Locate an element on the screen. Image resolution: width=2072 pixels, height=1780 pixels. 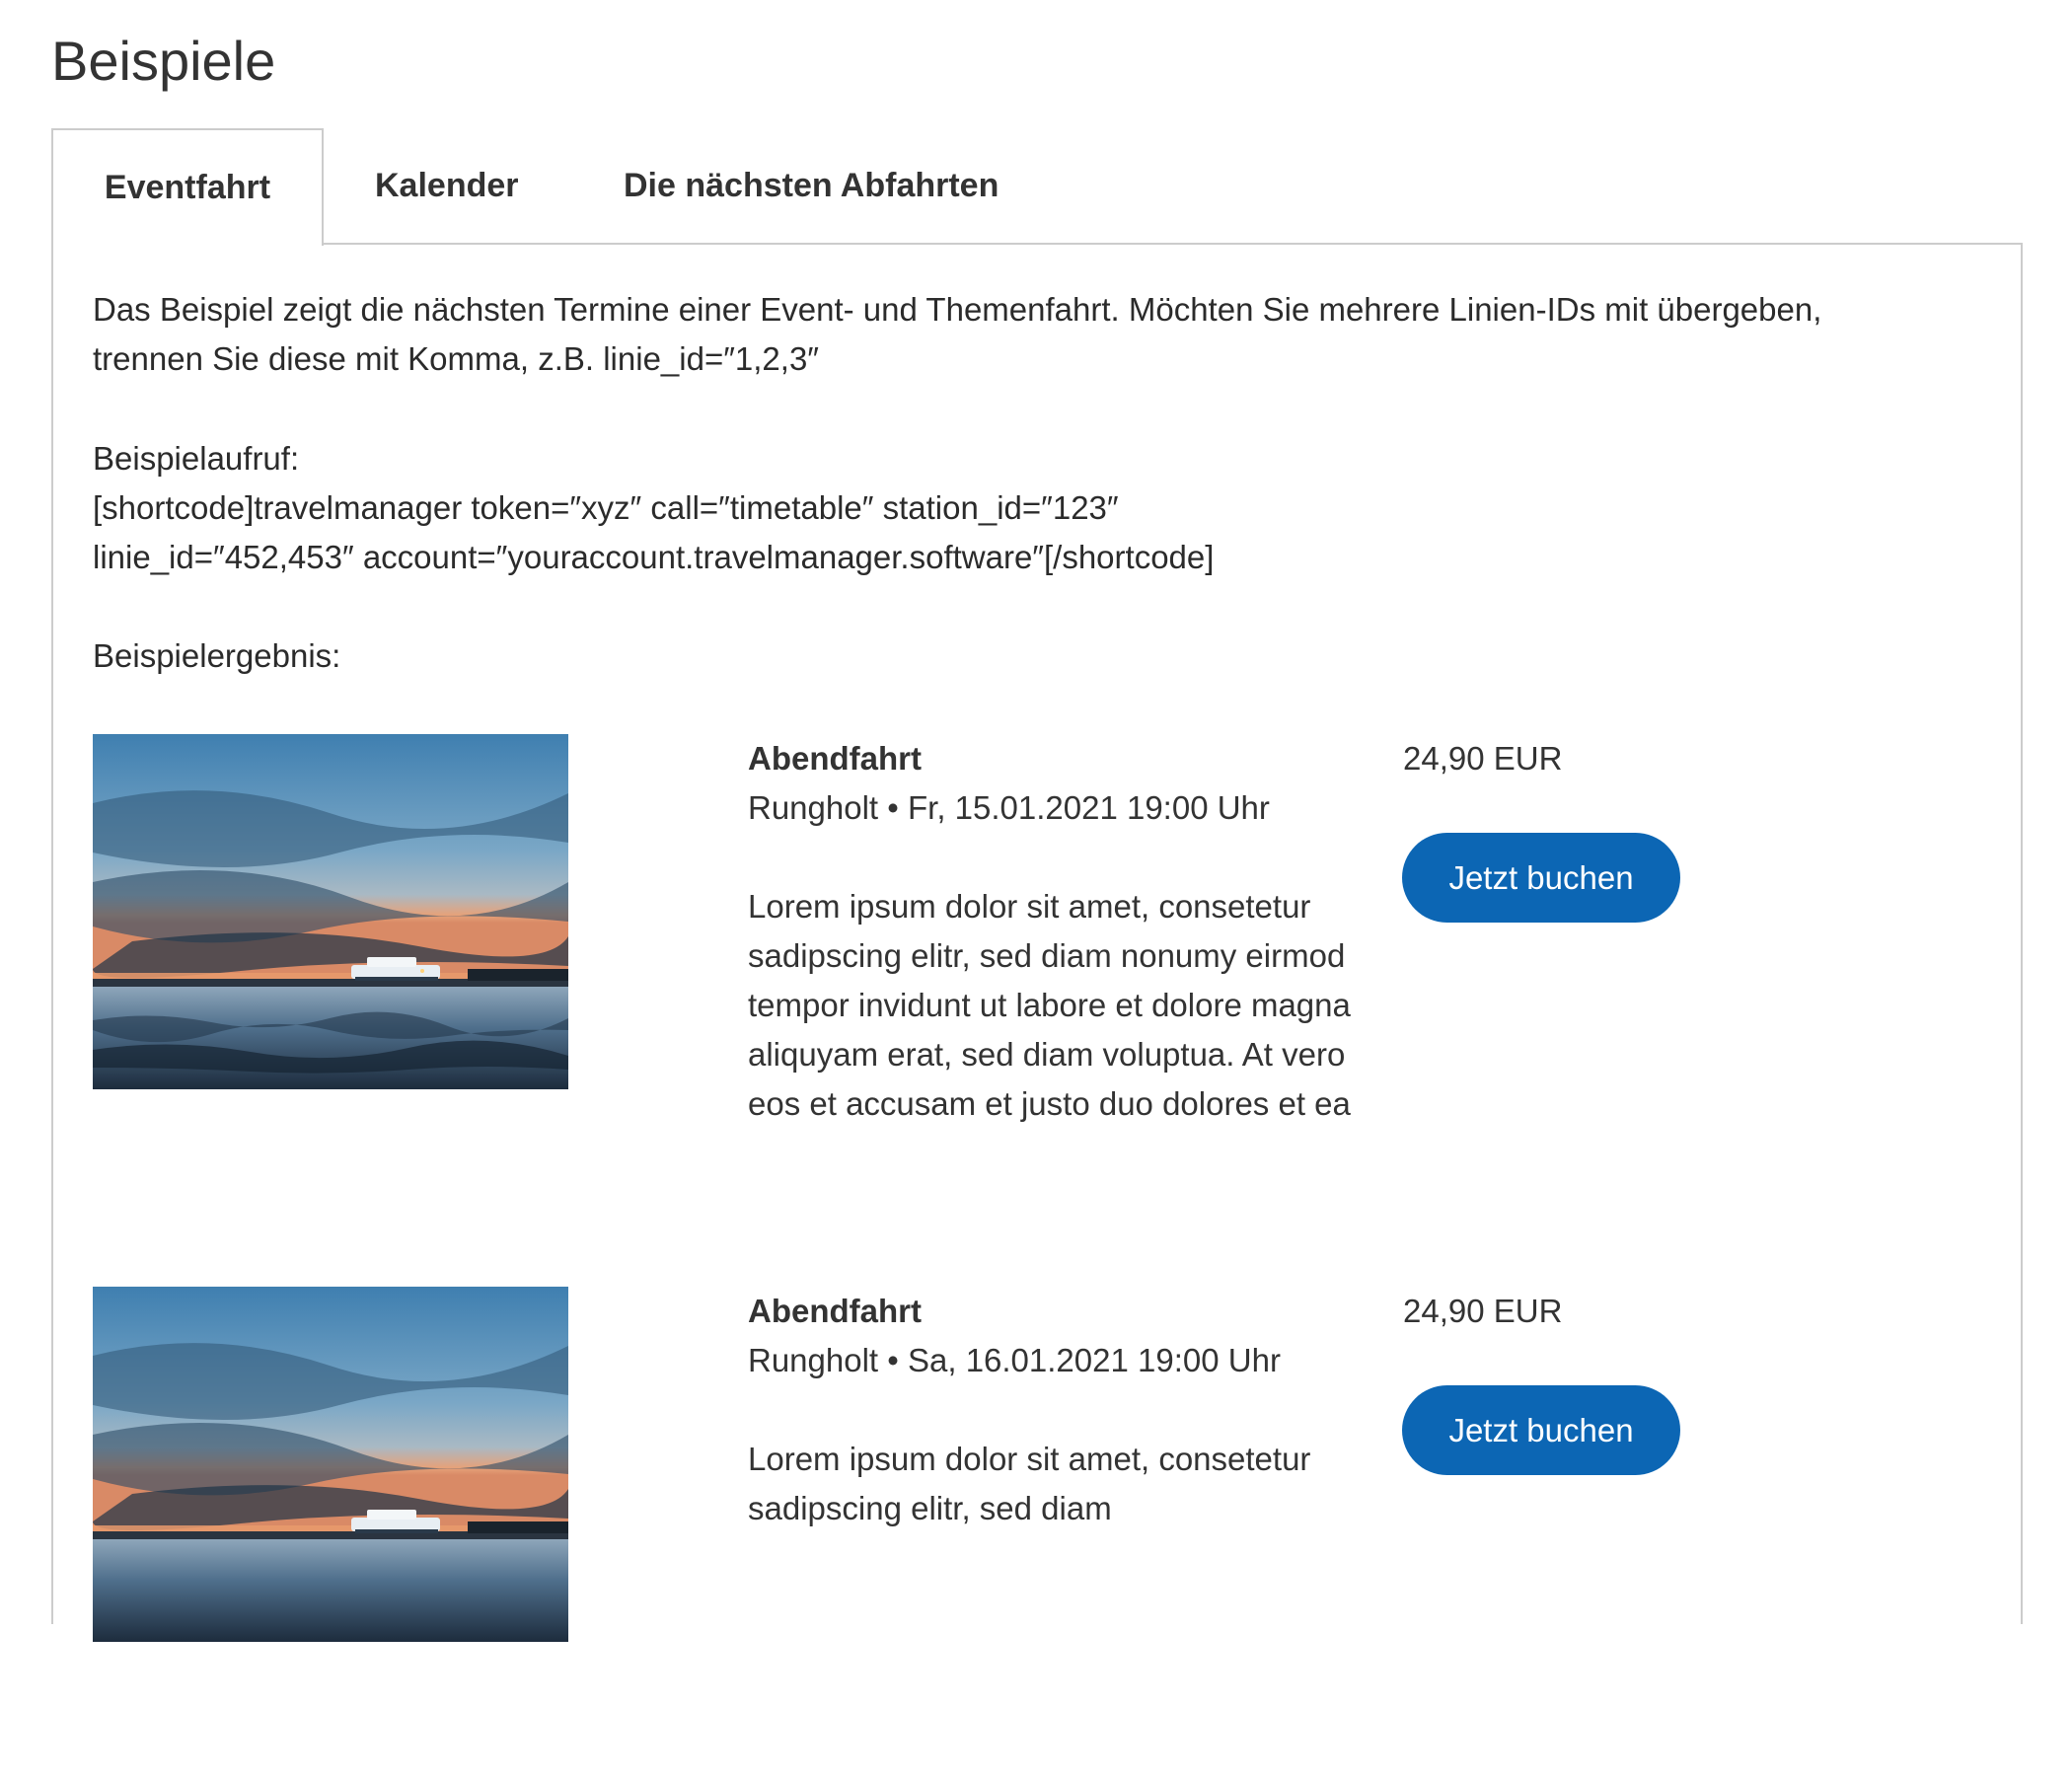
example-call-label: Beispielaufruf: is located at coordinates (197, 458).